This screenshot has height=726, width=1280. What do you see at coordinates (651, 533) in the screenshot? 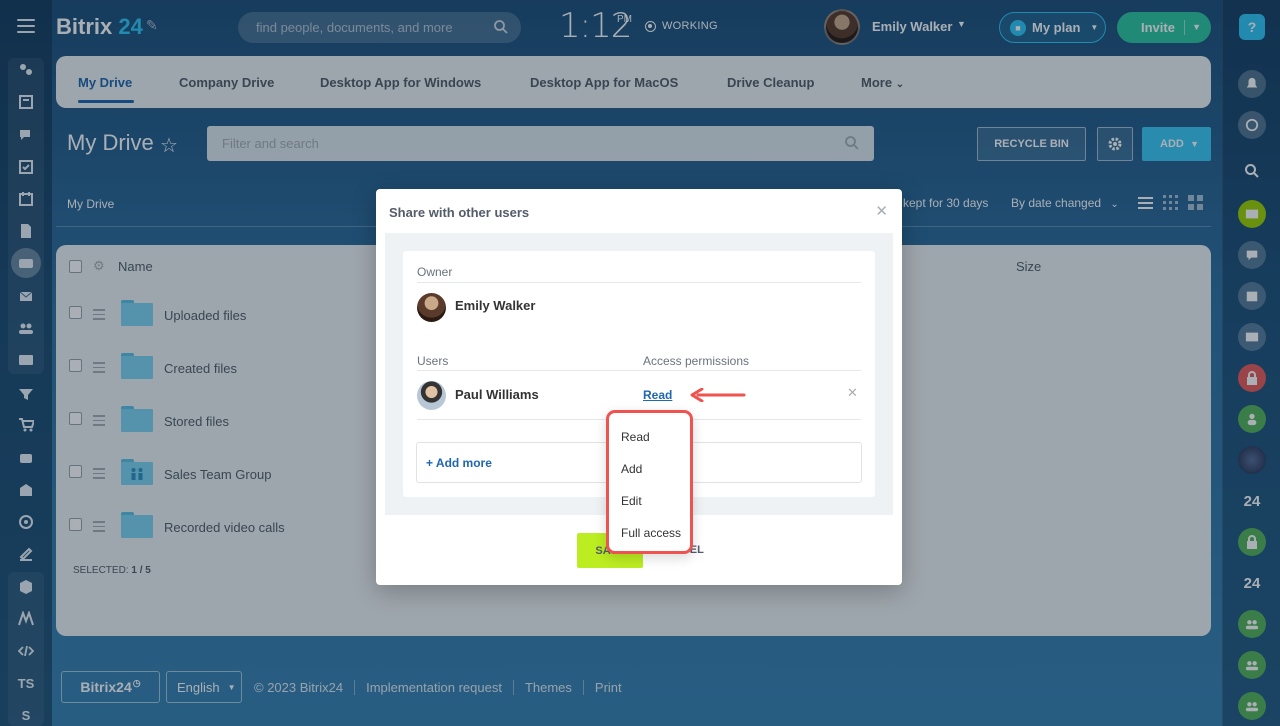
I see `option-full-access: Full access` at bounding box center [651, 533].